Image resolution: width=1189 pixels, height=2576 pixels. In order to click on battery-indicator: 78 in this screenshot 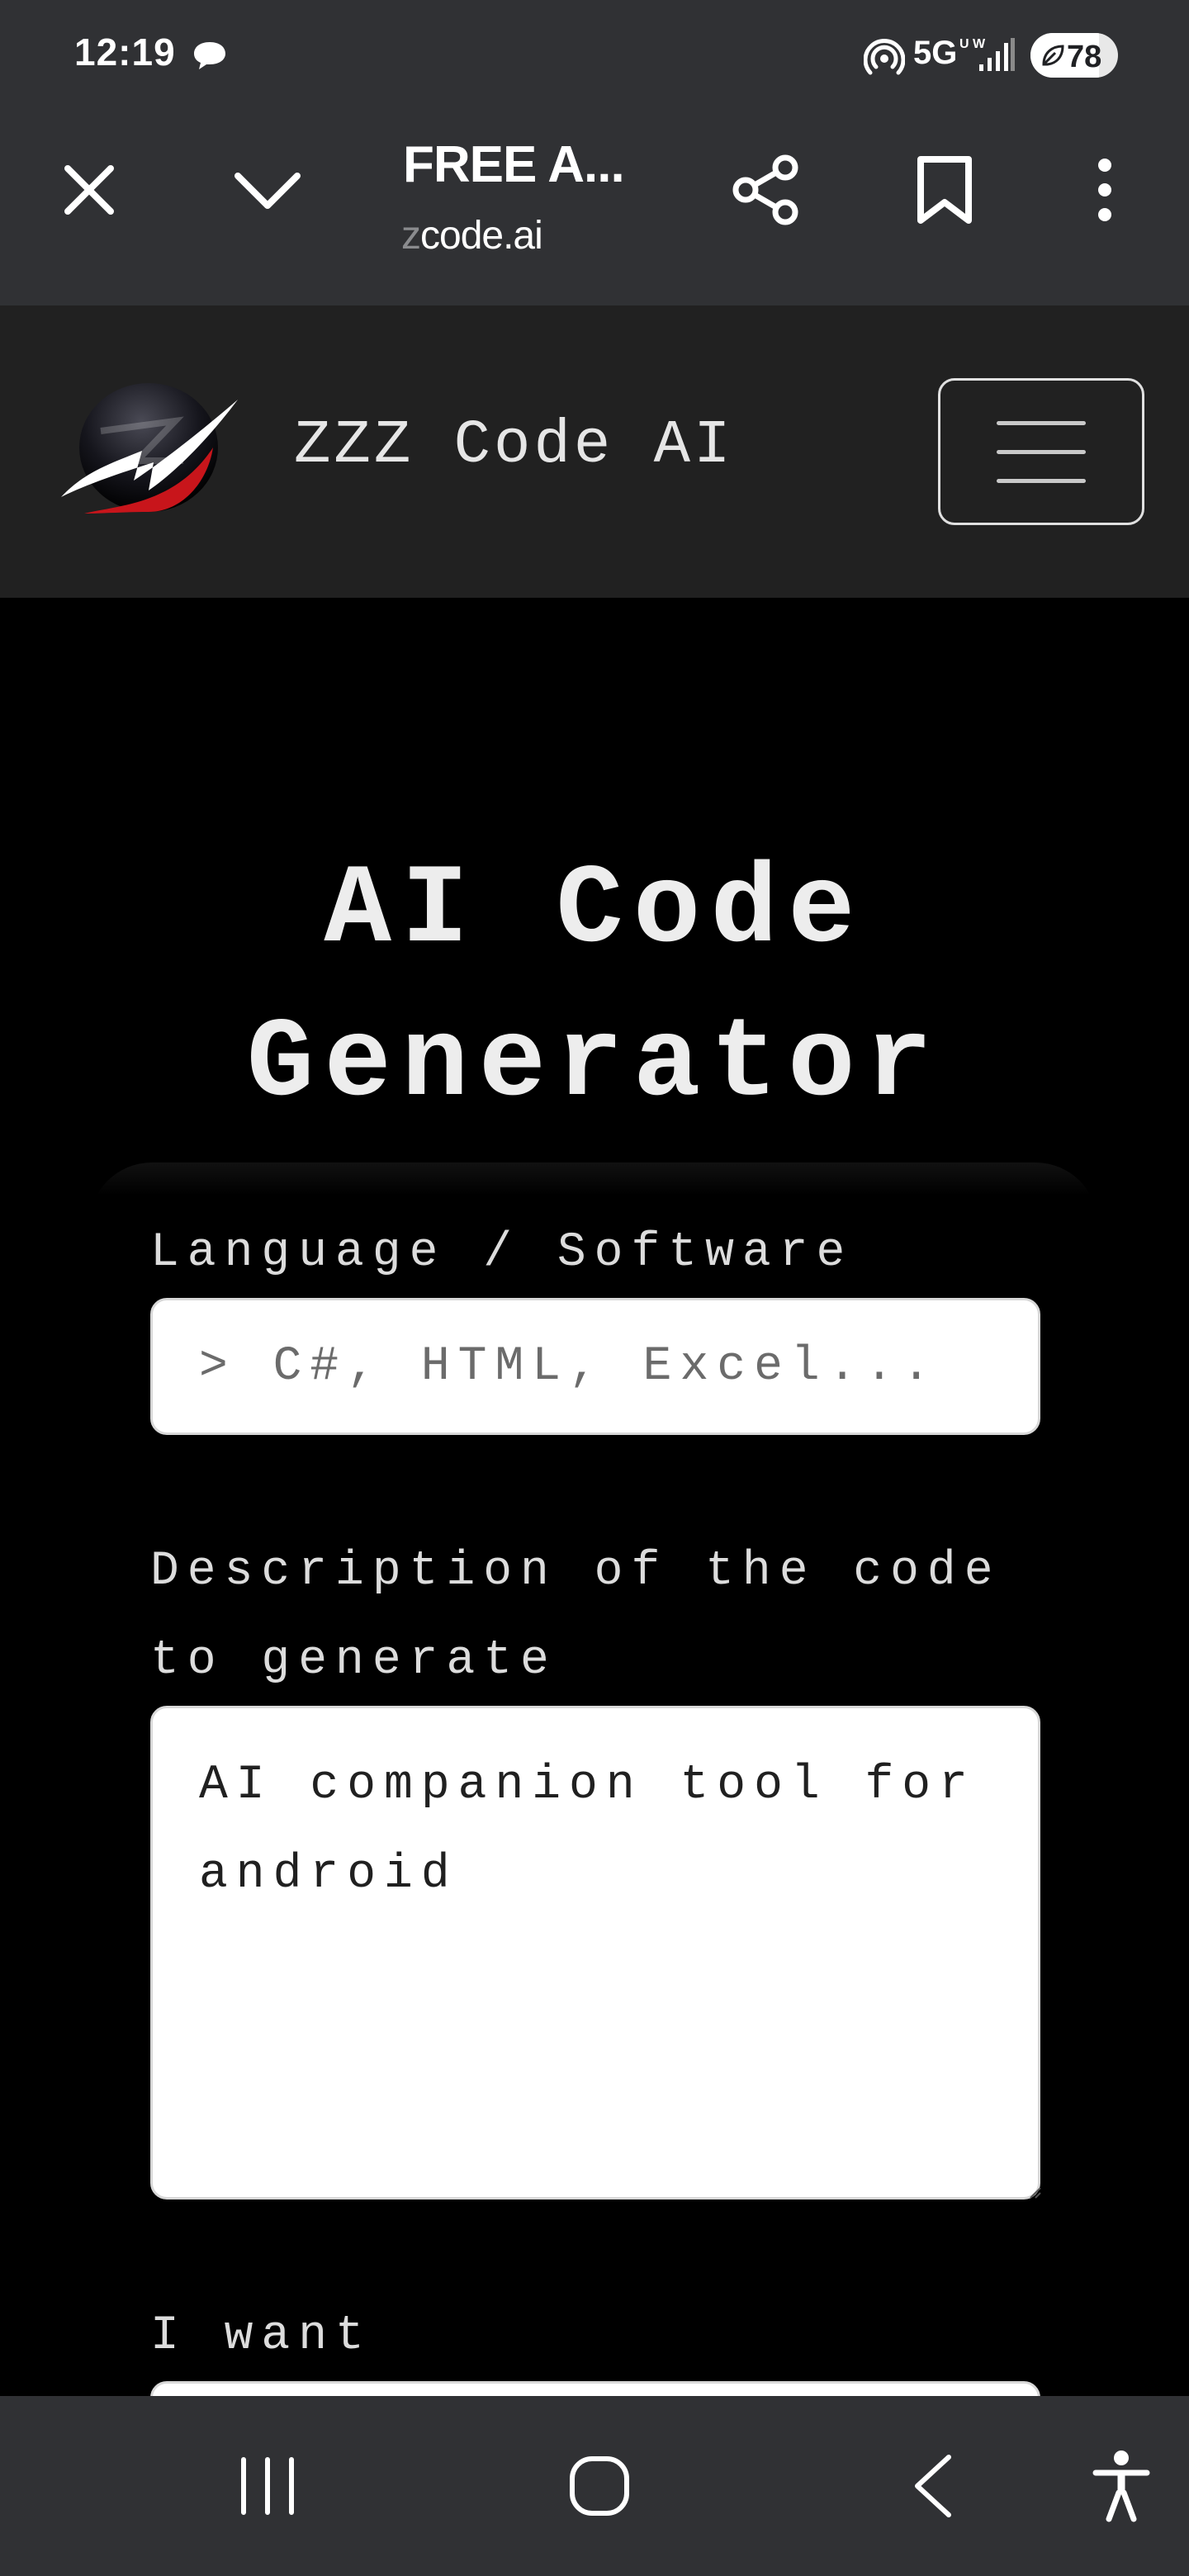, I will do `click(1074, 55)`.